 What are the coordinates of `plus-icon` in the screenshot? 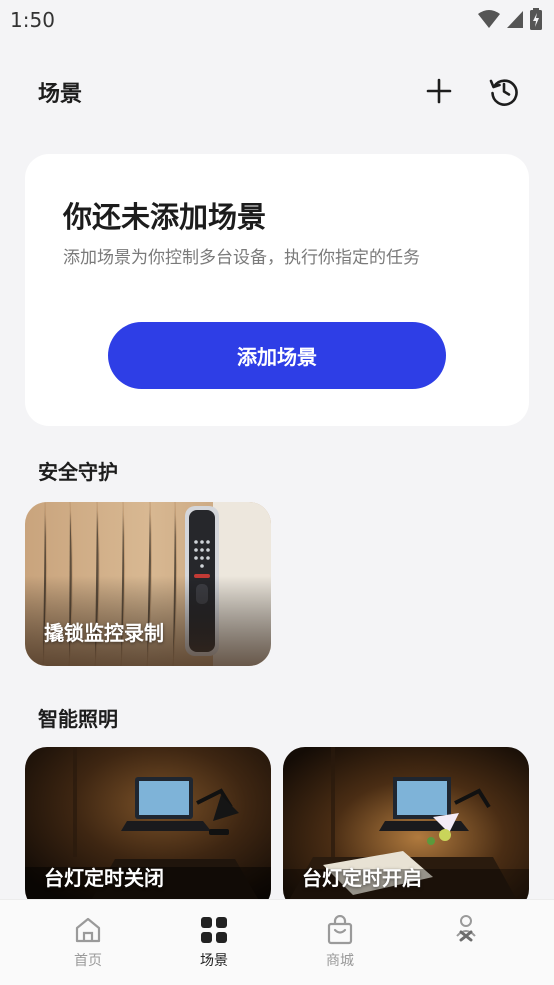 It's located at (439, 91).